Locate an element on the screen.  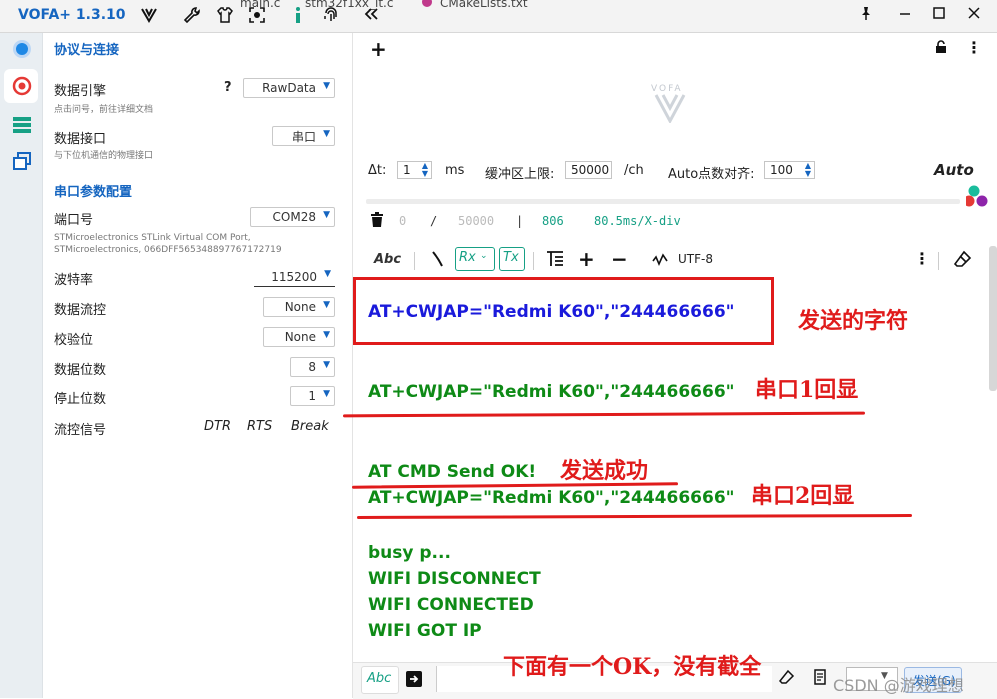
maximize-button is located at coordinates (939, 15).